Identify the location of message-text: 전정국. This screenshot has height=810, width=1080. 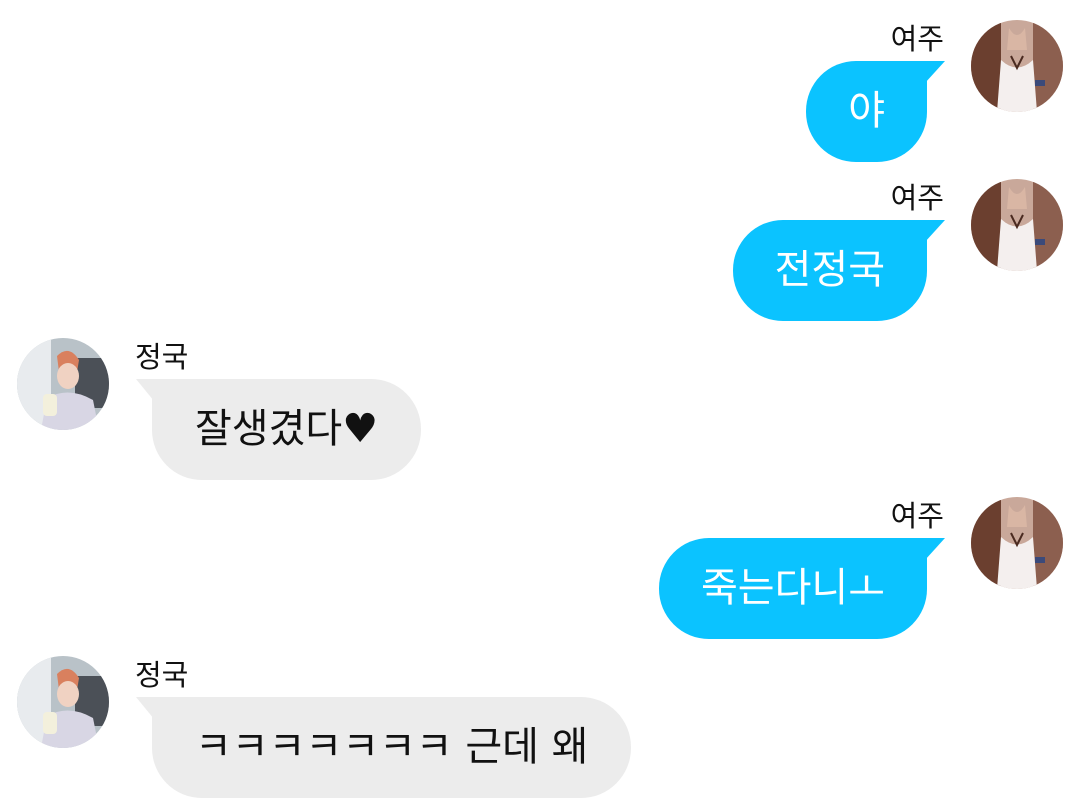
(829, 270).